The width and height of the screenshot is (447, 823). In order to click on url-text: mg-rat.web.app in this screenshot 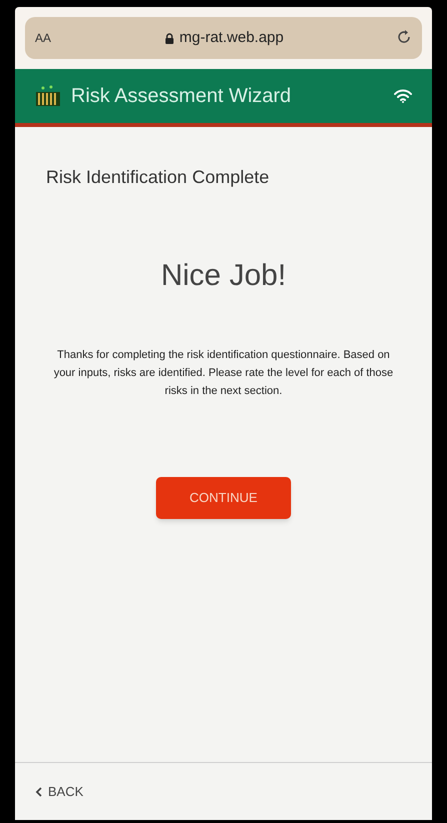, I will do `click(231, 38)`.